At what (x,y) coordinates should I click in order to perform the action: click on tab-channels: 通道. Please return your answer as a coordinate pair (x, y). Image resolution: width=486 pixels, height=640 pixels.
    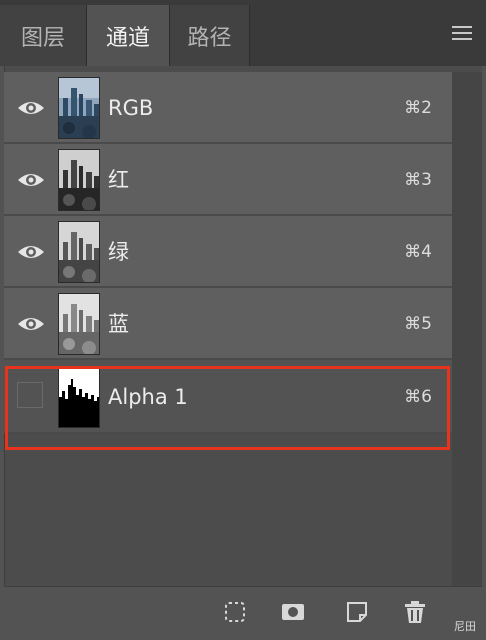
    Looking at the image, I should click on (128, 35).